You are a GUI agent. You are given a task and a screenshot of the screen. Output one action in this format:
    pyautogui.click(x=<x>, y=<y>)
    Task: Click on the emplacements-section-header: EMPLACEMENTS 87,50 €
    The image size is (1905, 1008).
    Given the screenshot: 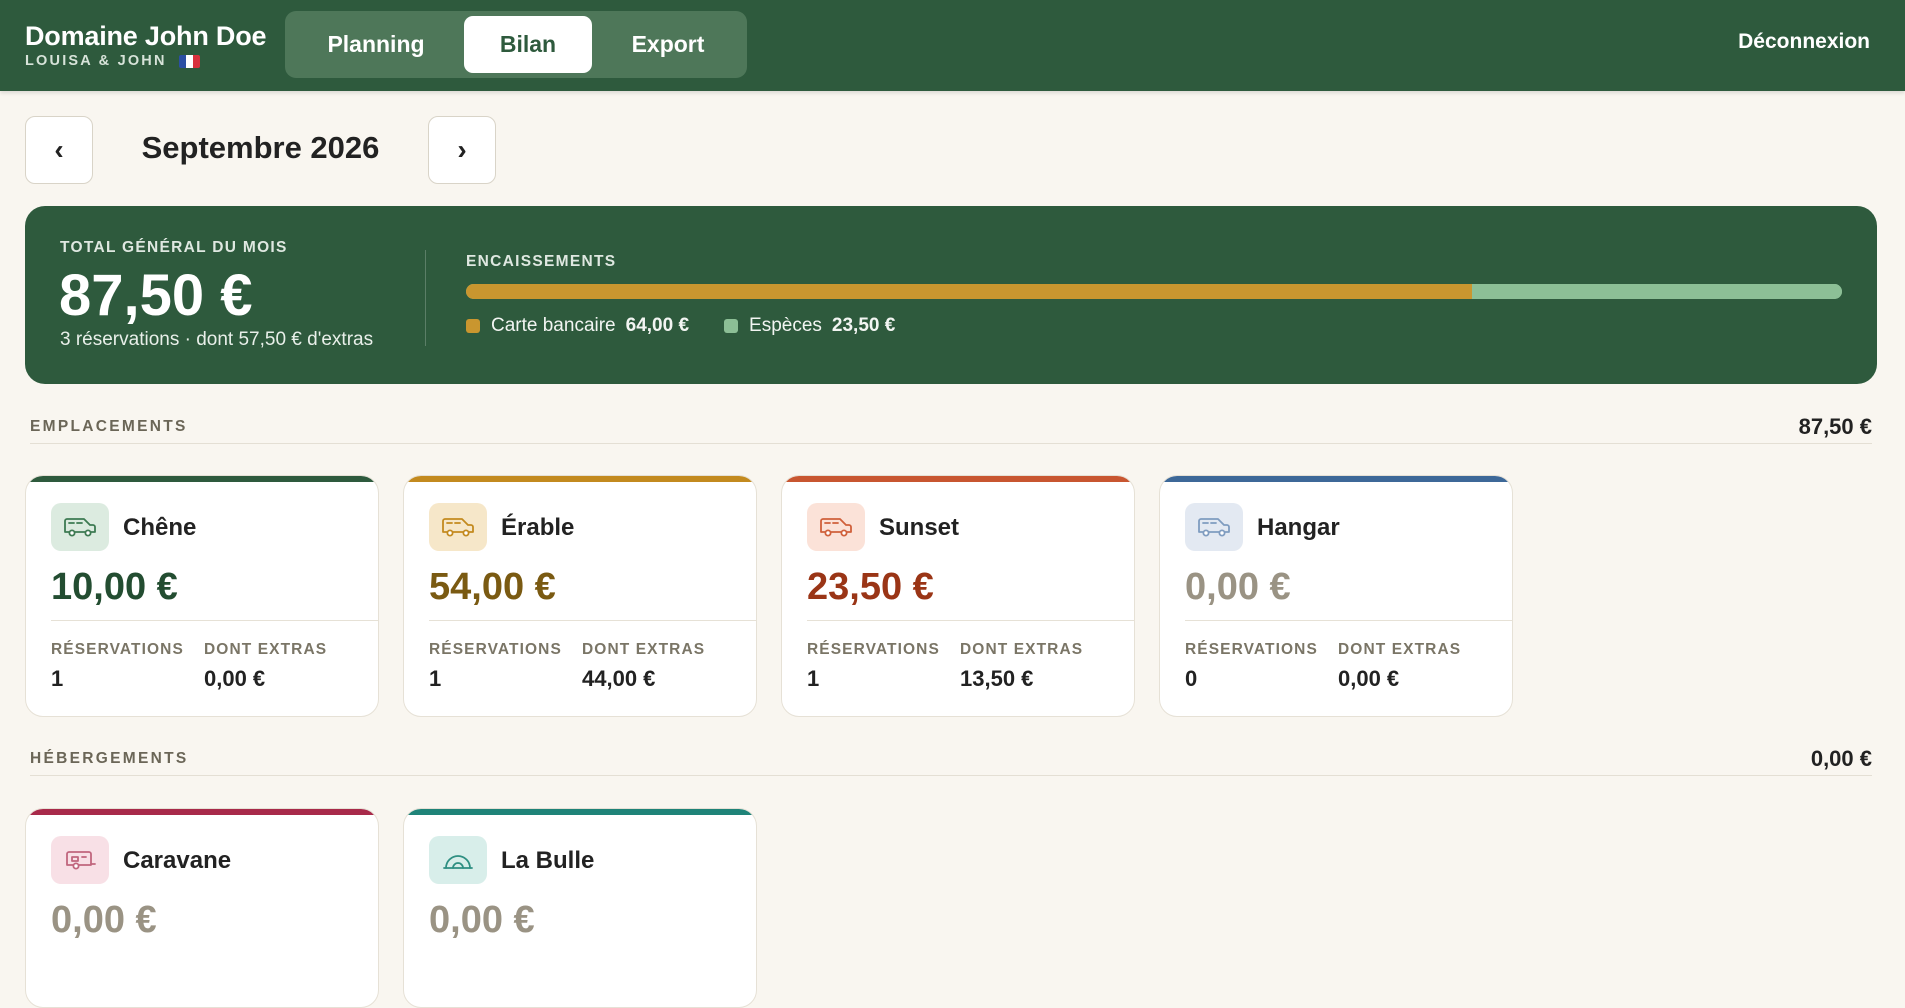 What is the action you would take?
    pyautogui.click(x=951, y=429)
    